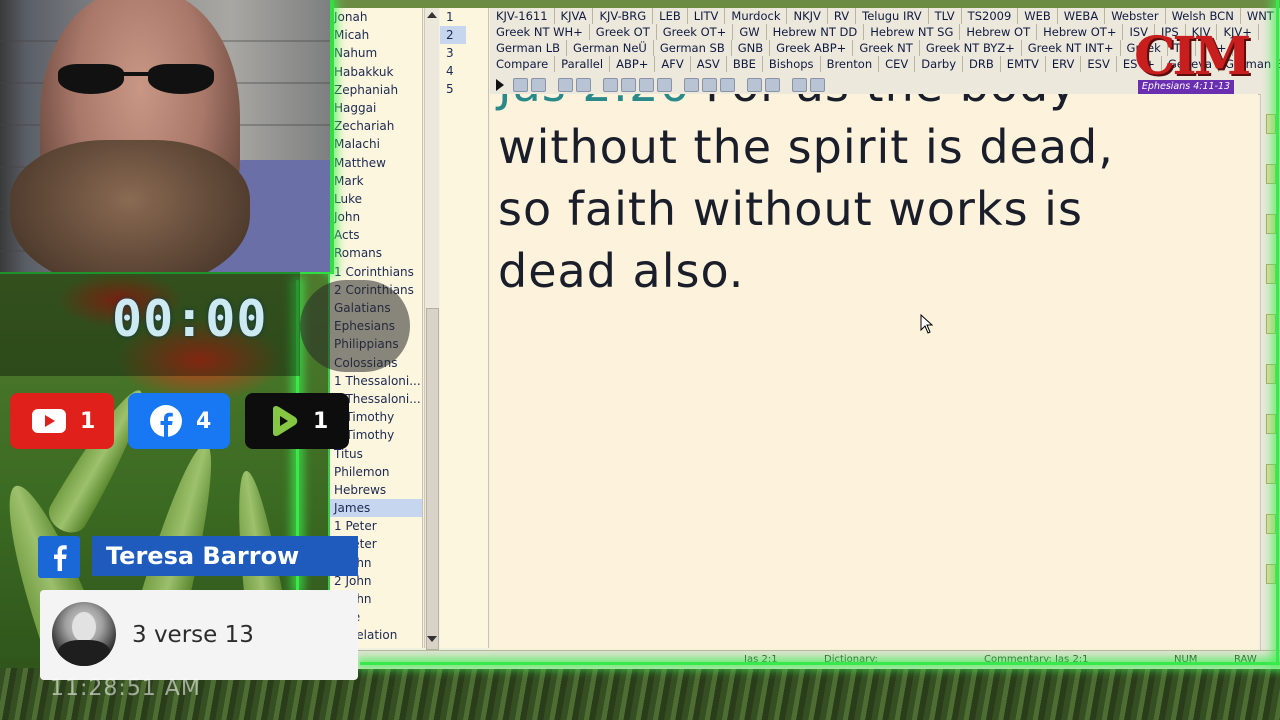 This screenshot has height=720, width=1280. What do you see at coordinates (376, 163) in the screenshot?
I see `book-item: Matthew` at bounding box center [376, 163].